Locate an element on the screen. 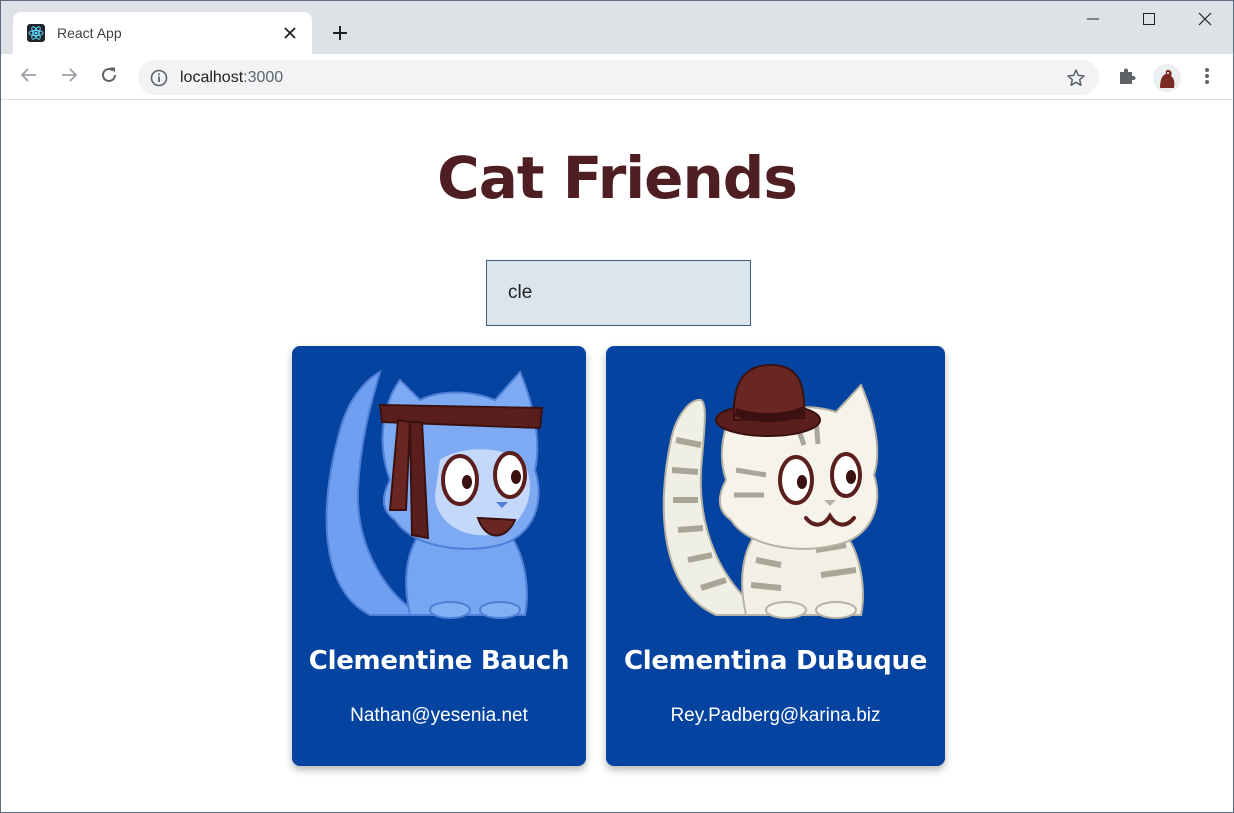  minimize-icon is located at coordinates (1093, 21).